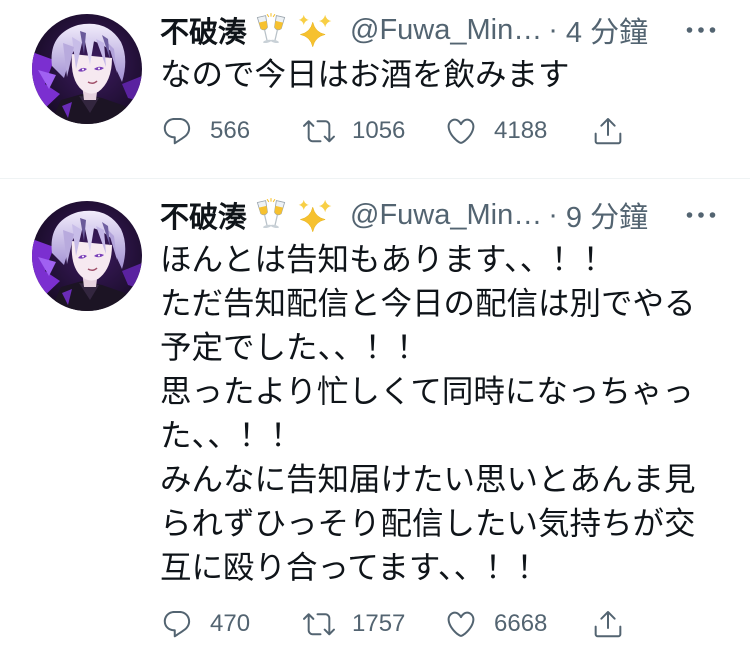  I want to click on tweet-actions: 566 1056 4188, so click(455, 131).